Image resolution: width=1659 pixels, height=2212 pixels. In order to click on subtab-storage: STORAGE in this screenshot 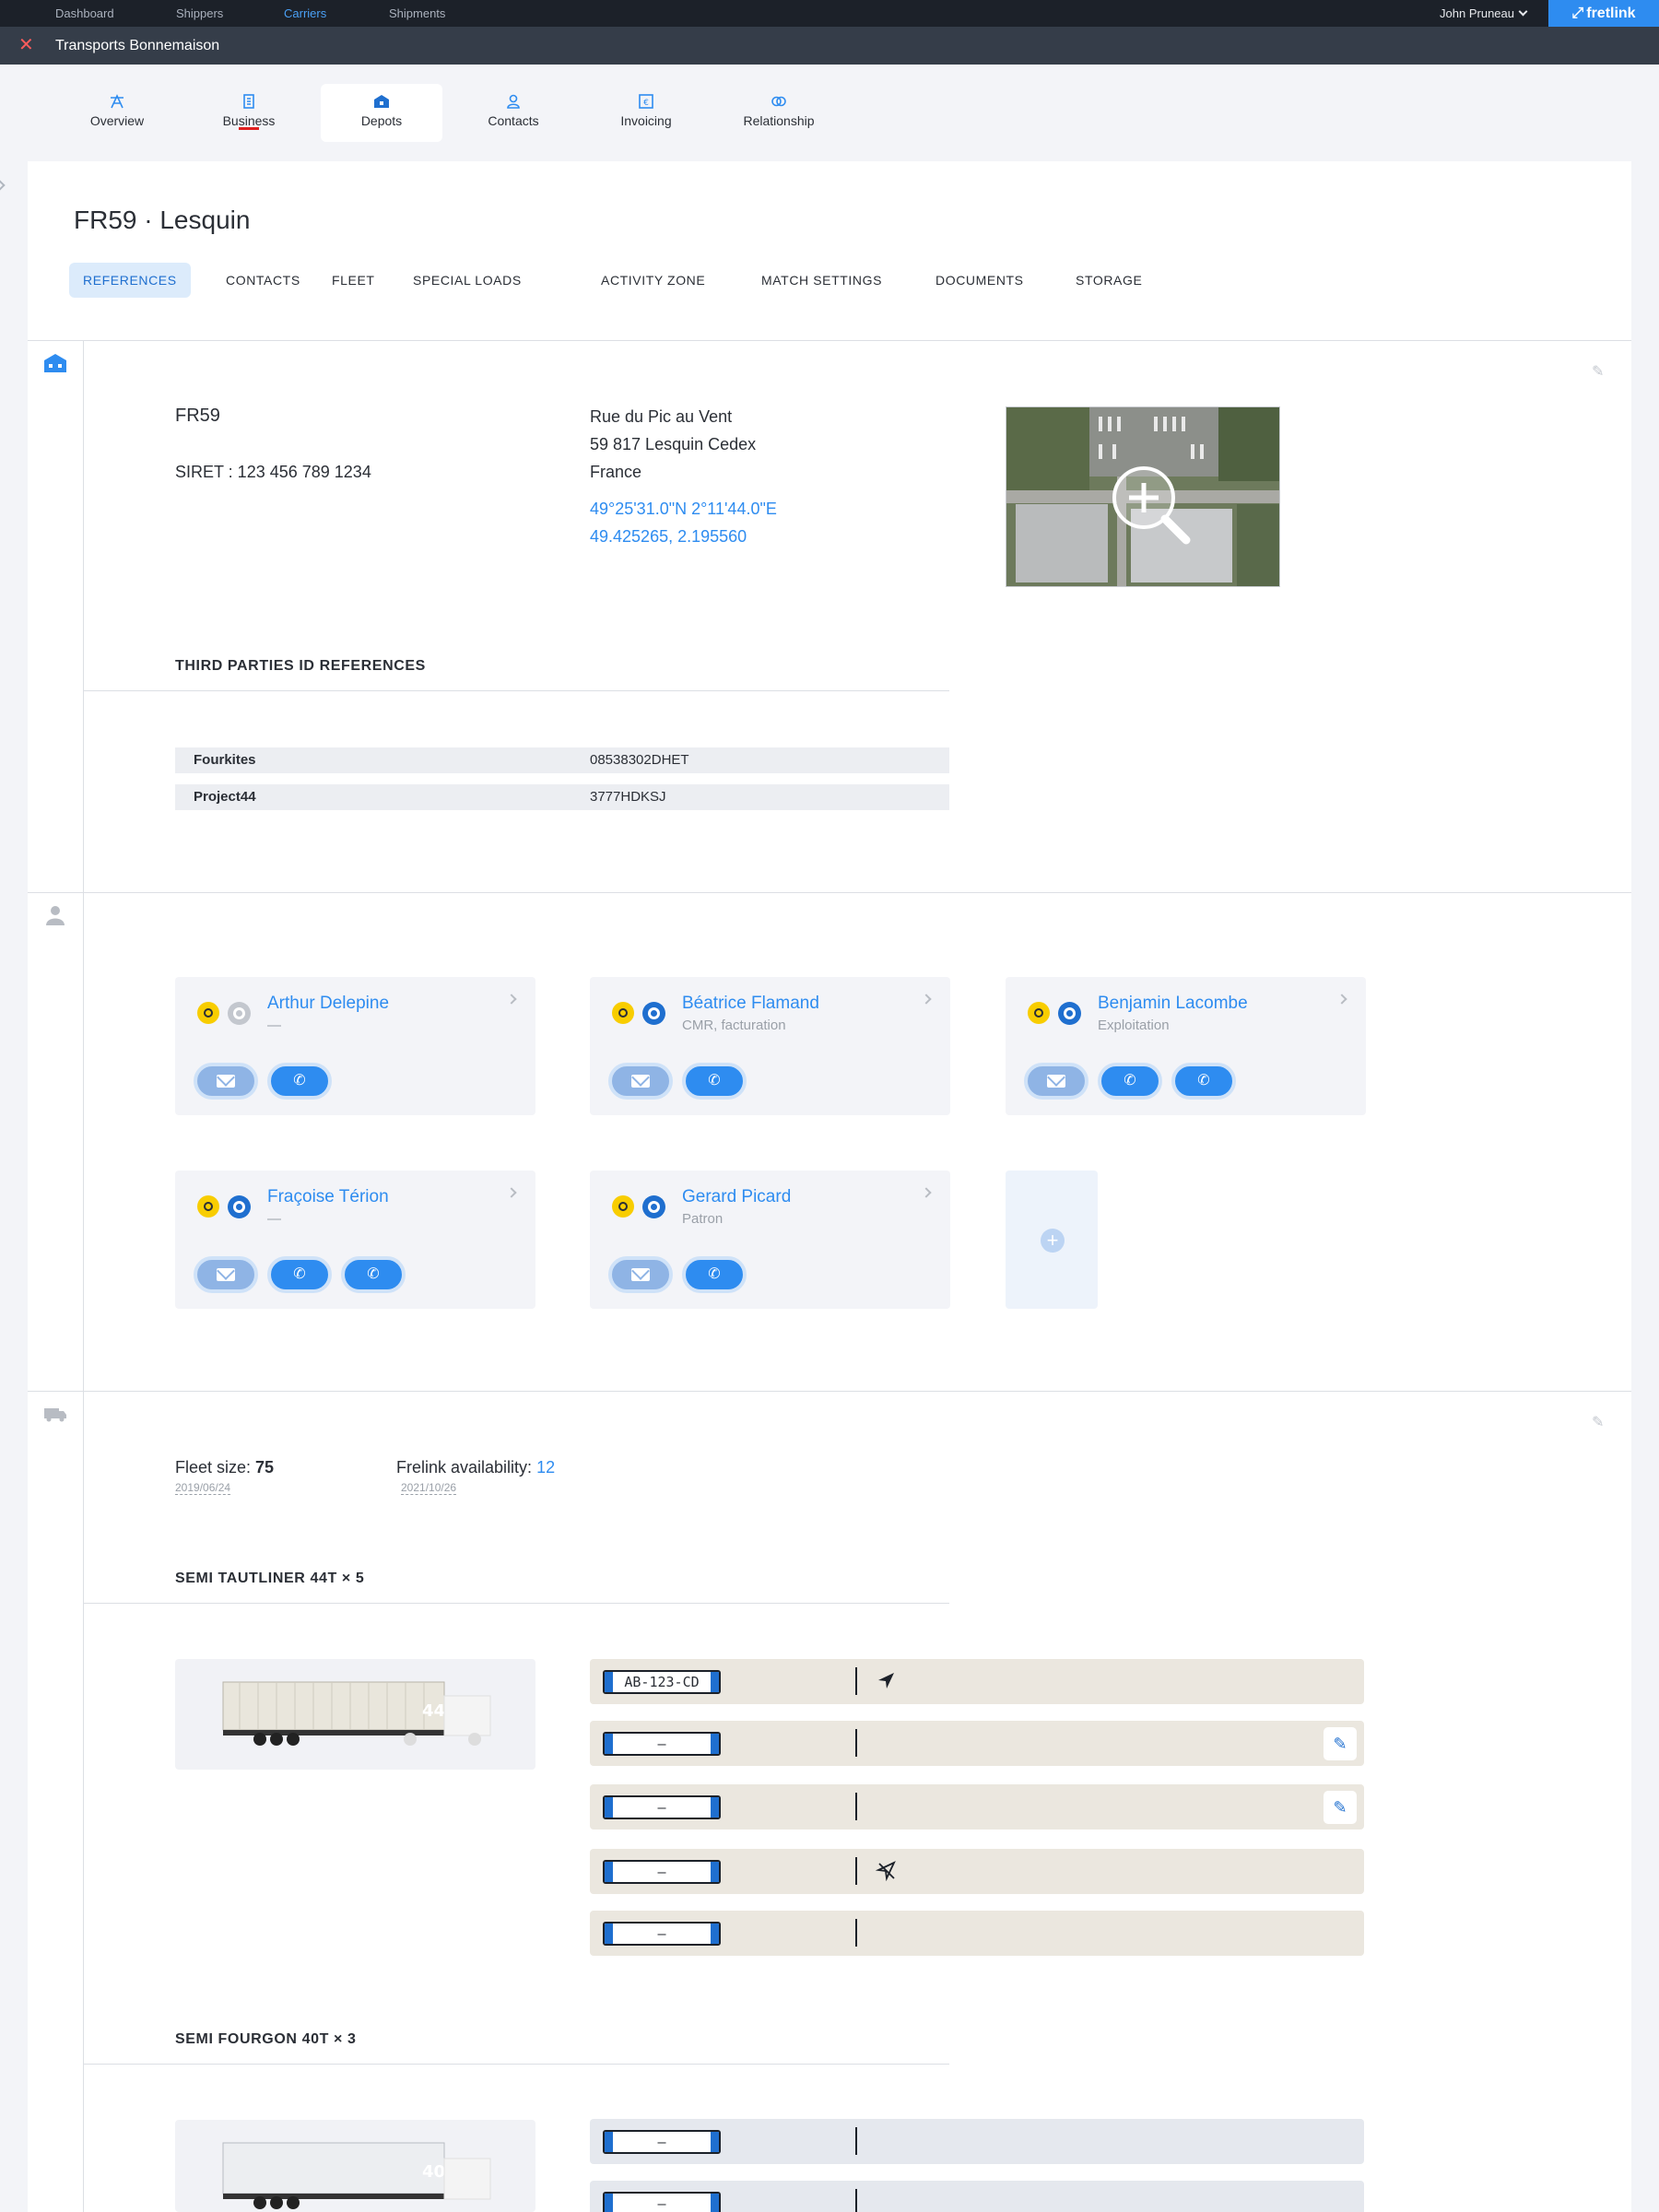, I will do `click(1109, 280)`.